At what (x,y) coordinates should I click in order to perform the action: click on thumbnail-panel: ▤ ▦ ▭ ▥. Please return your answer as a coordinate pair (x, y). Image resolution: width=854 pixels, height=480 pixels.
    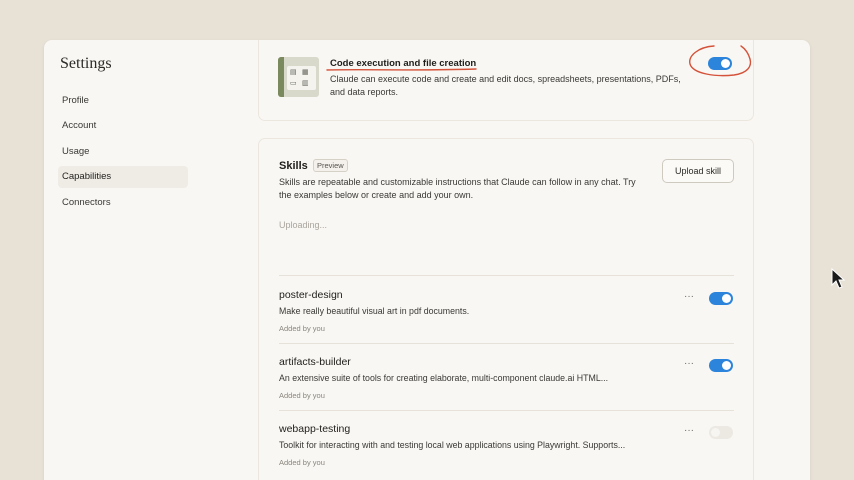
    Looking at the image, I should click on (301, 78).